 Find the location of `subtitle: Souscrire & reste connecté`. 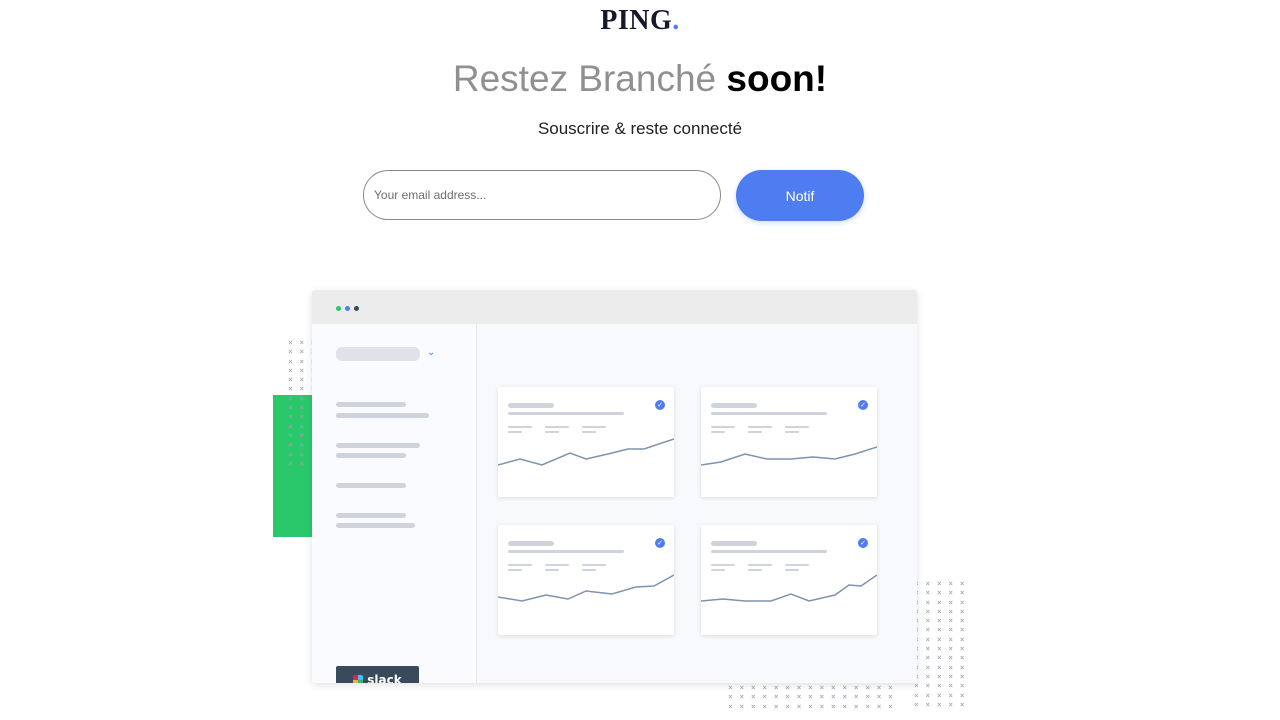

subtitle: Souscrire & reste connecté is located at coordinates (640, 128).